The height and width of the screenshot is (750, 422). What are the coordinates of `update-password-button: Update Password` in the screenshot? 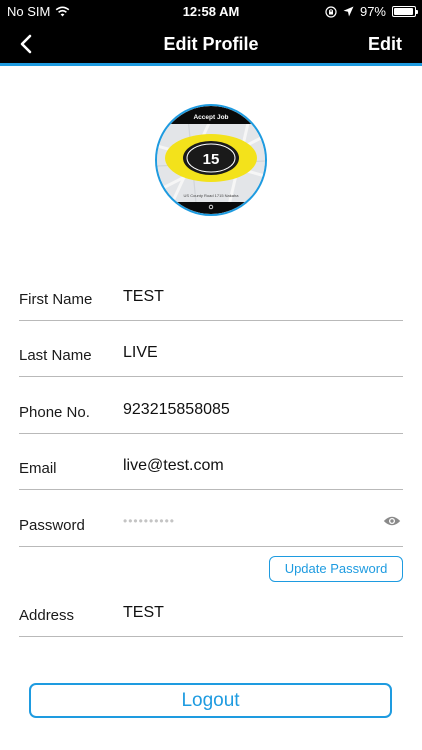 It's located at (336, 569).